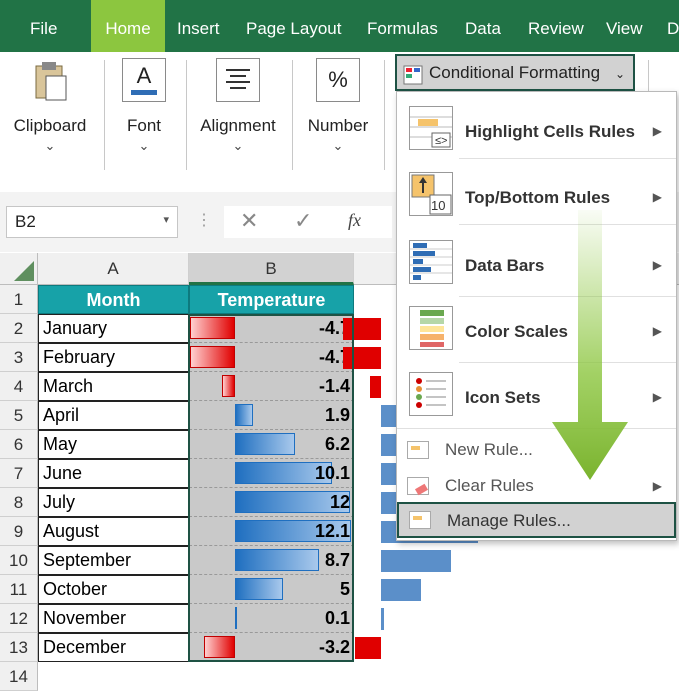 The height and width of the screenshot is (691, 679). I want to click on row-header: 9, so click(19, 531).